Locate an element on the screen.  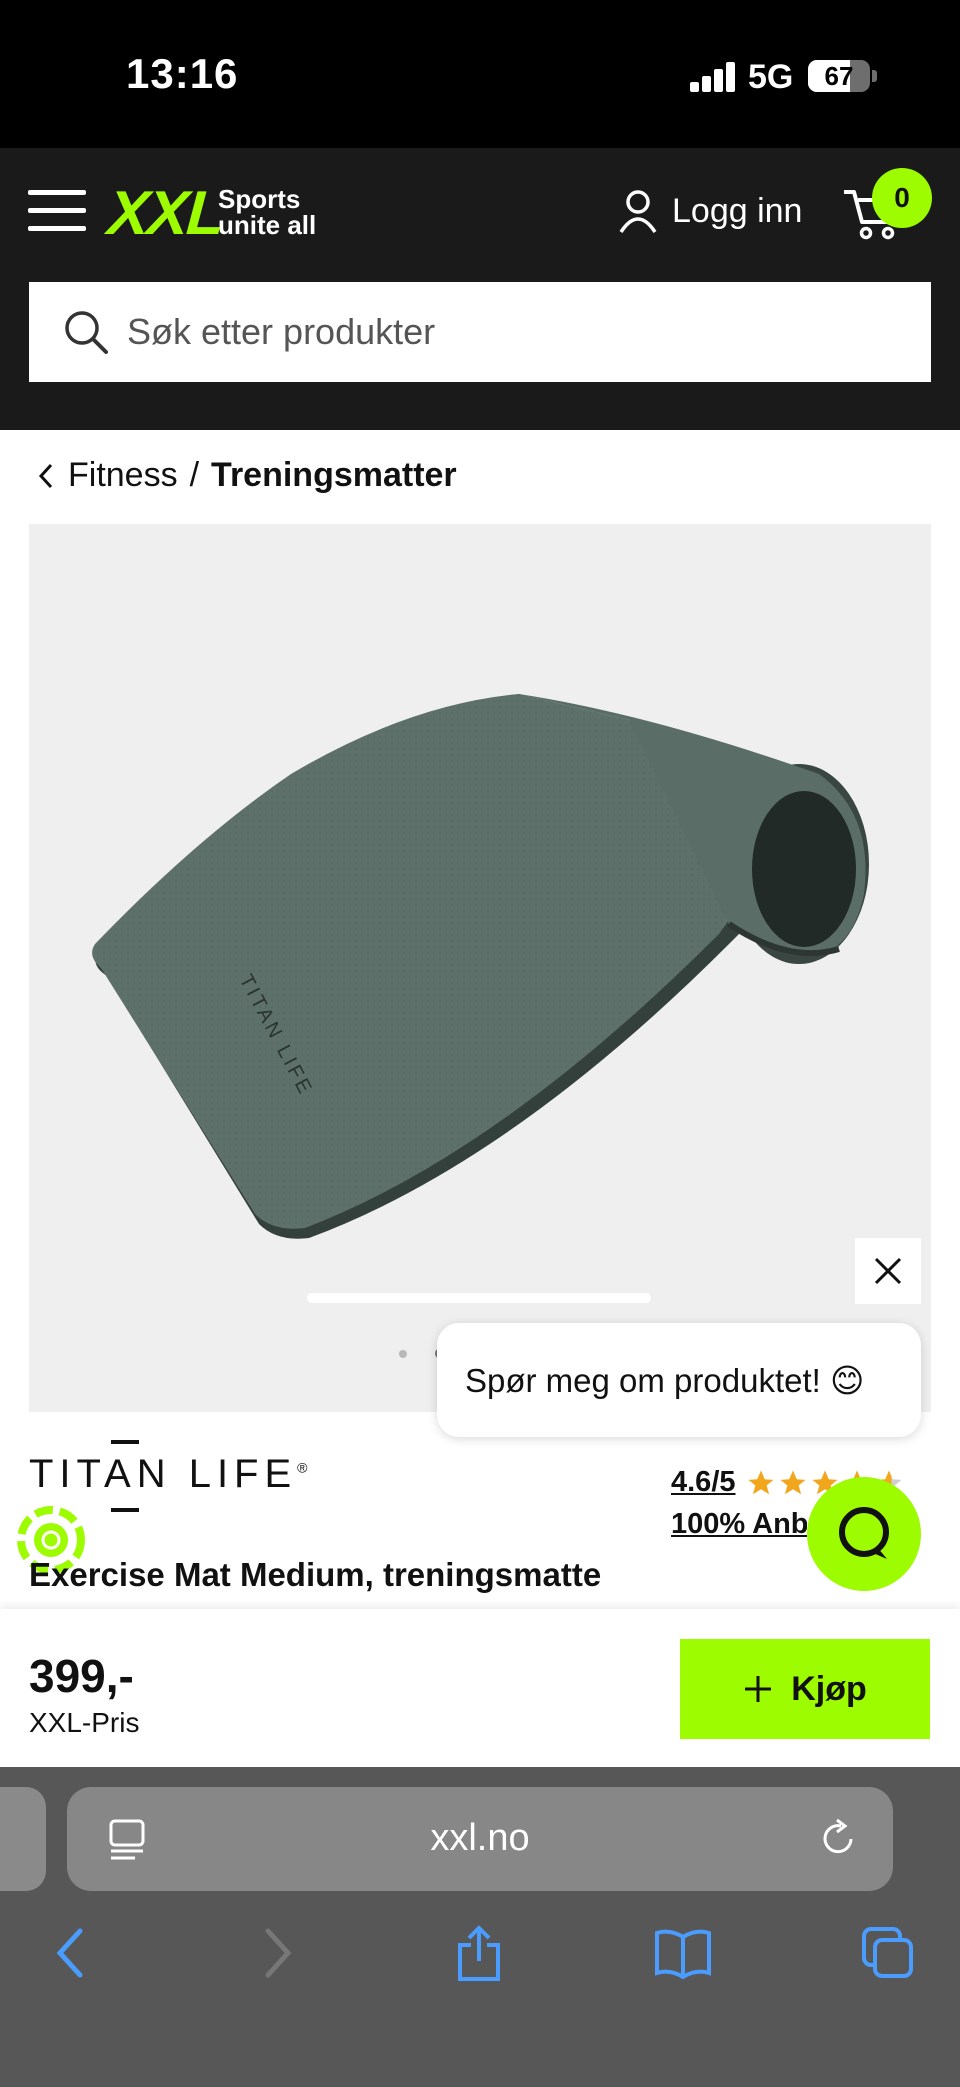
home-indicator is located at coordinates (479, 1298).